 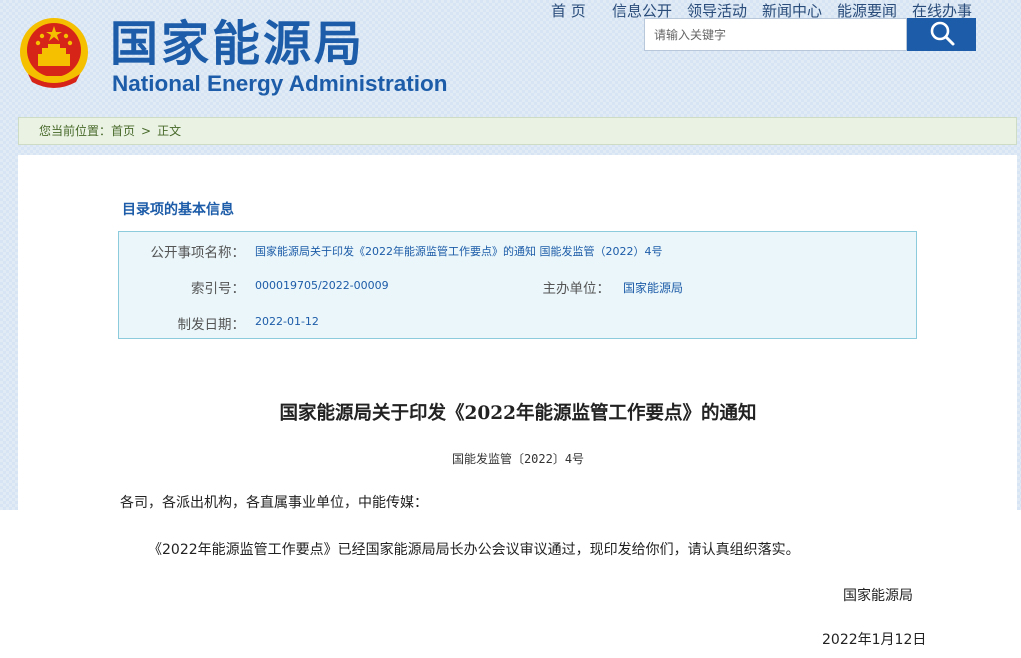 What do you see at coordinates (198, 253) in the screenshot?
I see `info-name-label: 公开事项名称：` at bounding box center [198, 253].